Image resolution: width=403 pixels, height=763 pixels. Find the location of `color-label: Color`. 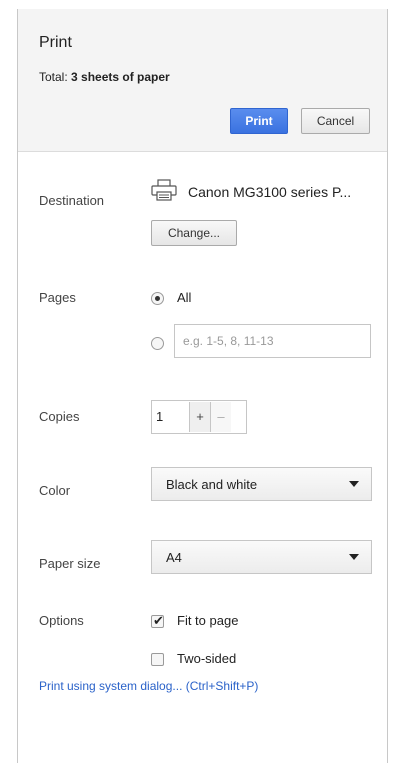

color-label: Color is located at coordinates (55, 490).